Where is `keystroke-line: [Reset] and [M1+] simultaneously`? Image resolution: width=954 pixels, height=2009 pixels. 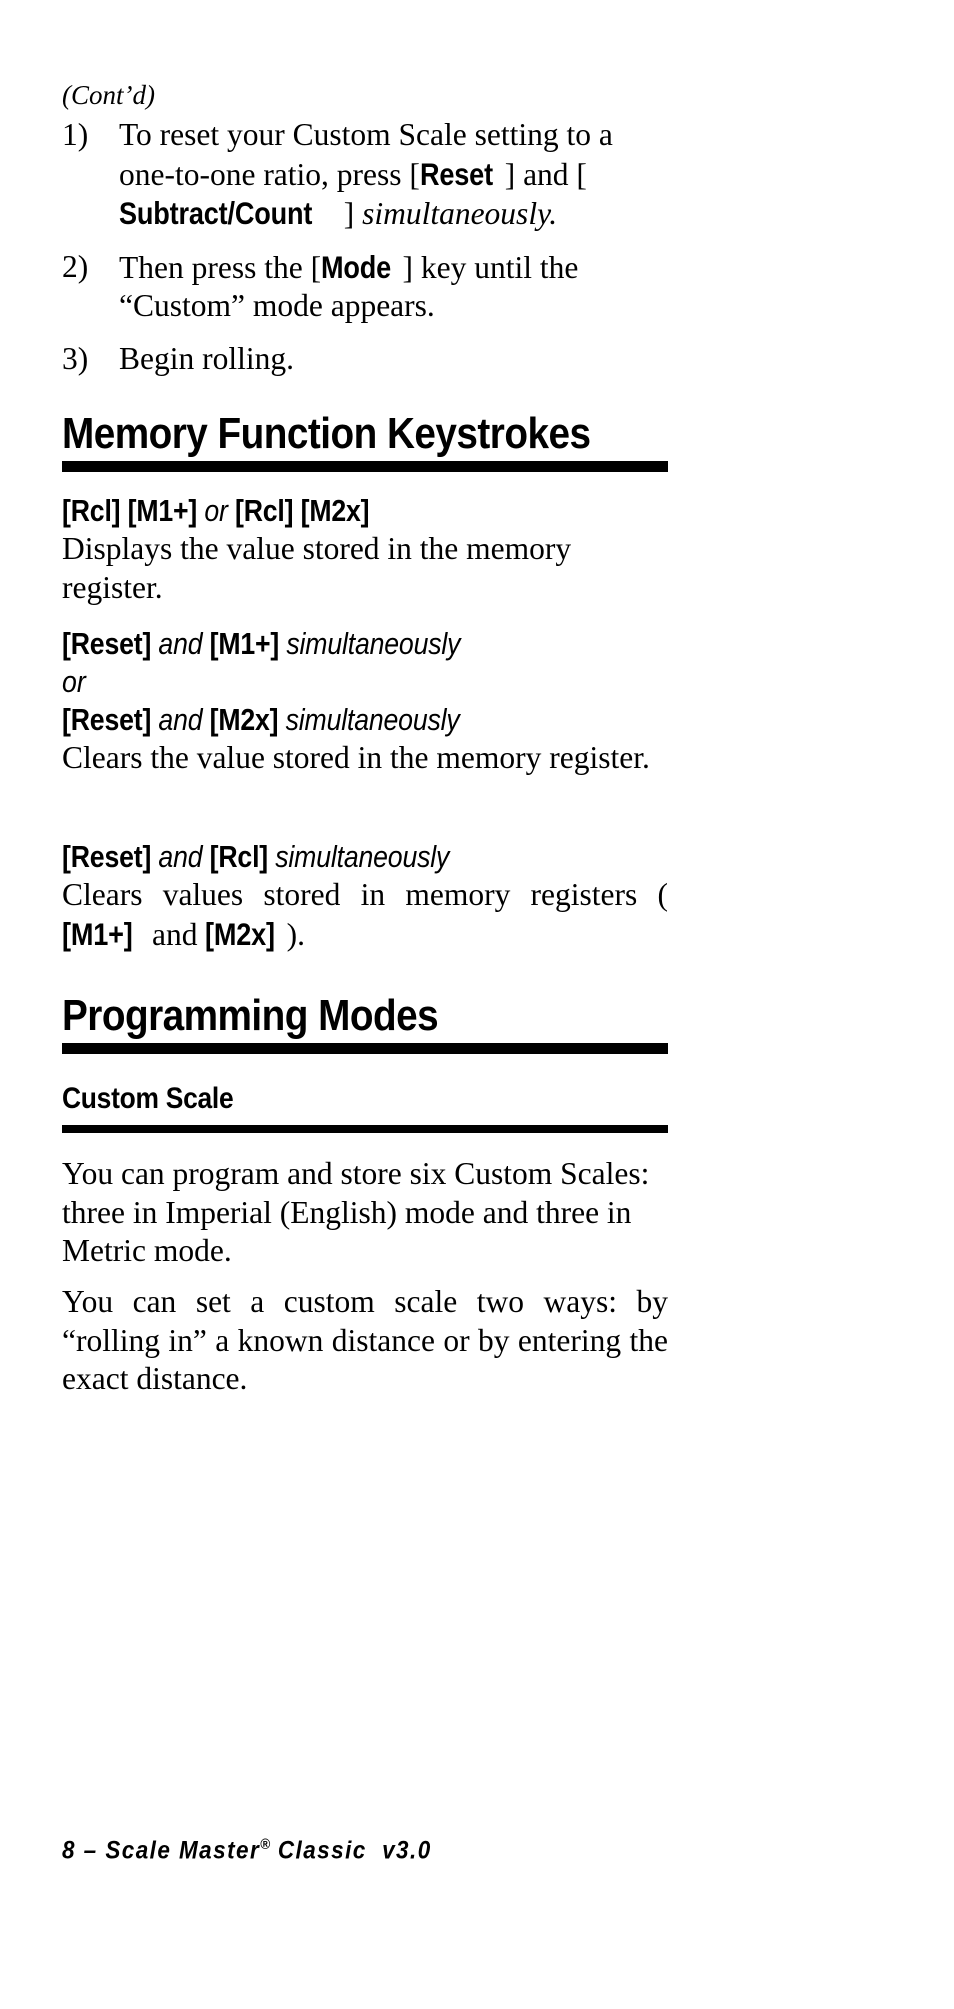
keystroke-line: [Reset] and [M1+] simultaneously is located at coordinates (365, 644).